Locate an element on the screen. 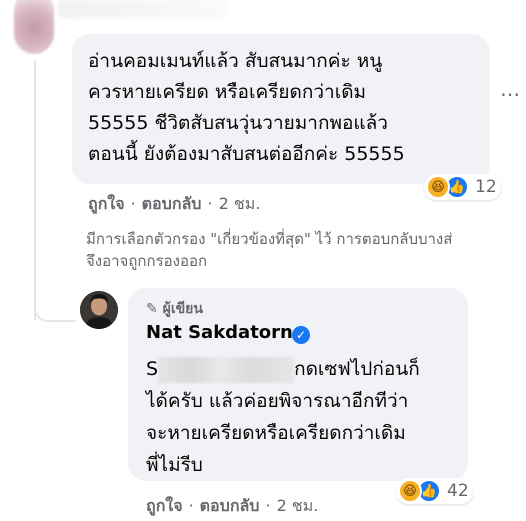  comment-time: 2 ชม. is located at coordinates (240, 203).